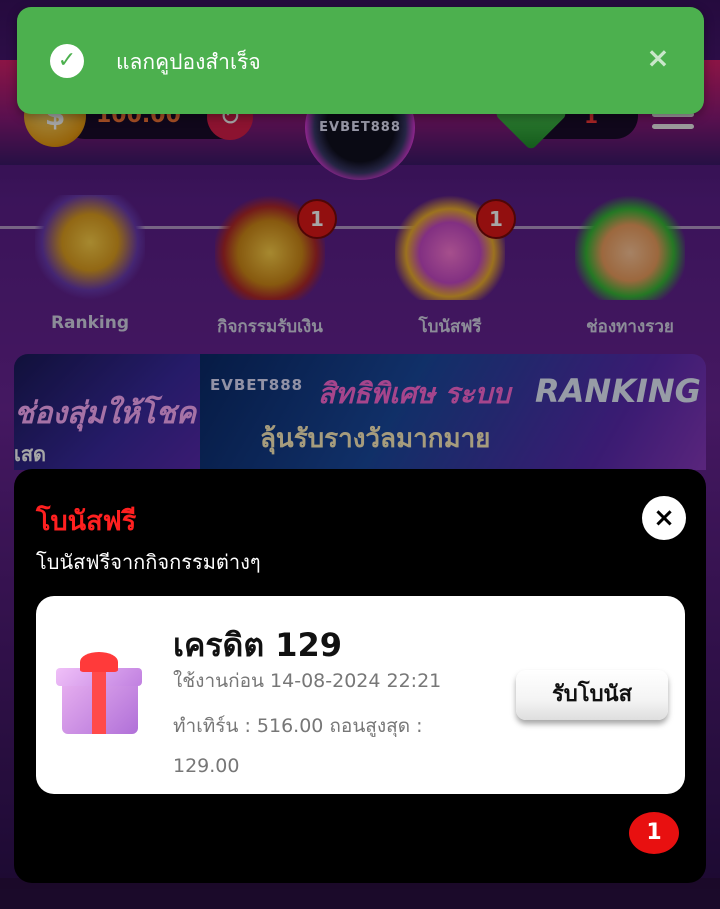 The width and height of the screenshot is (720, 909). Describe the element at coordinates (99, 695) in the screenshot. I see `gift-box-icon` at that location.